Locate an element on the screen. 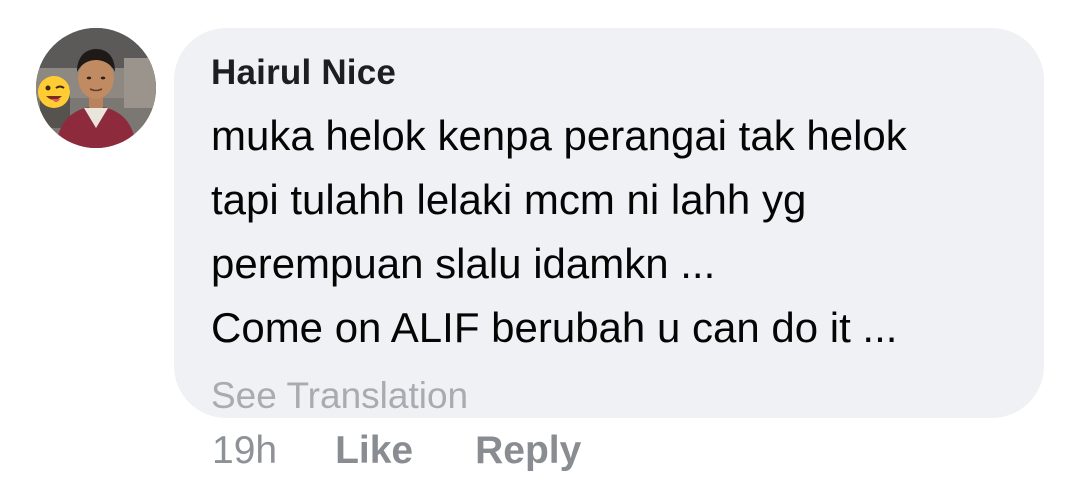 Image resolution: width=1080 pixels, height=488 pixels. avatar is located at coordinates (96, 88).